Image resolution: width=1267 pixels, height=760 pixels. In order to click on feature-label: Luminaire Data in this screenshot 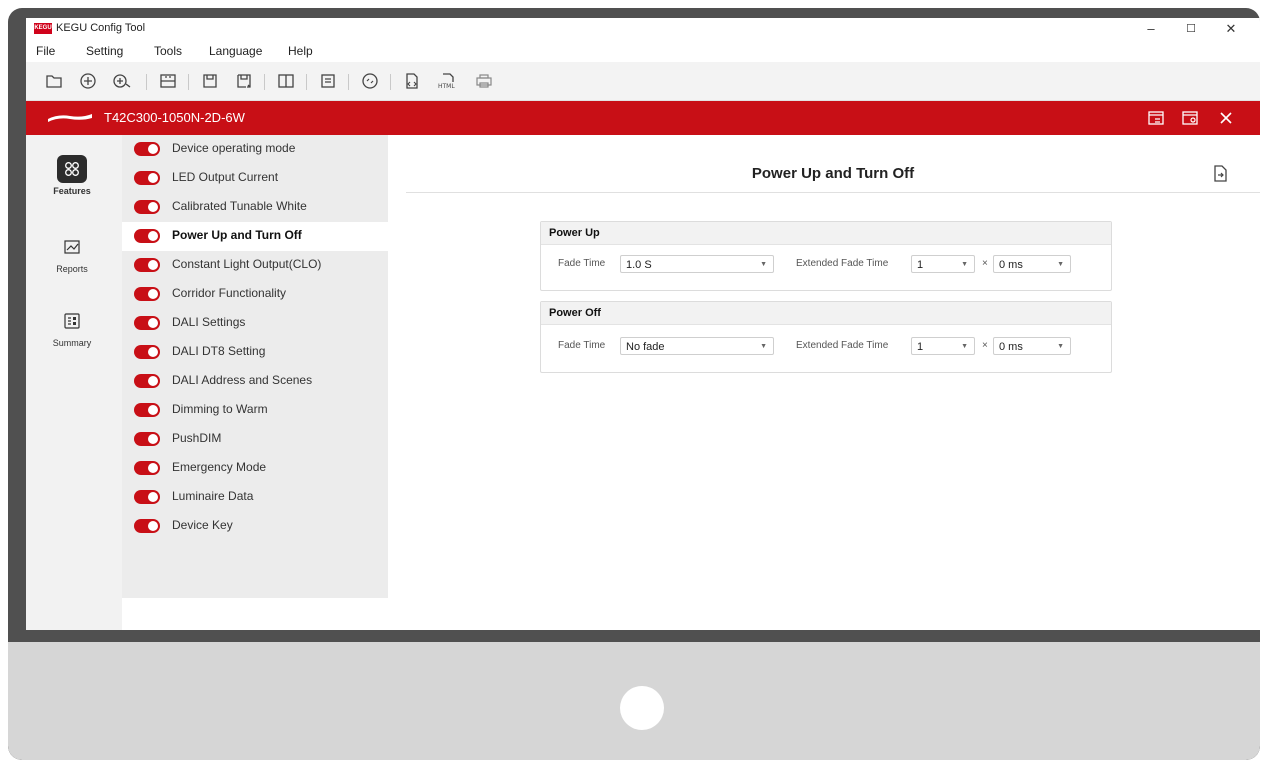, I will do `click(213, 496)`.